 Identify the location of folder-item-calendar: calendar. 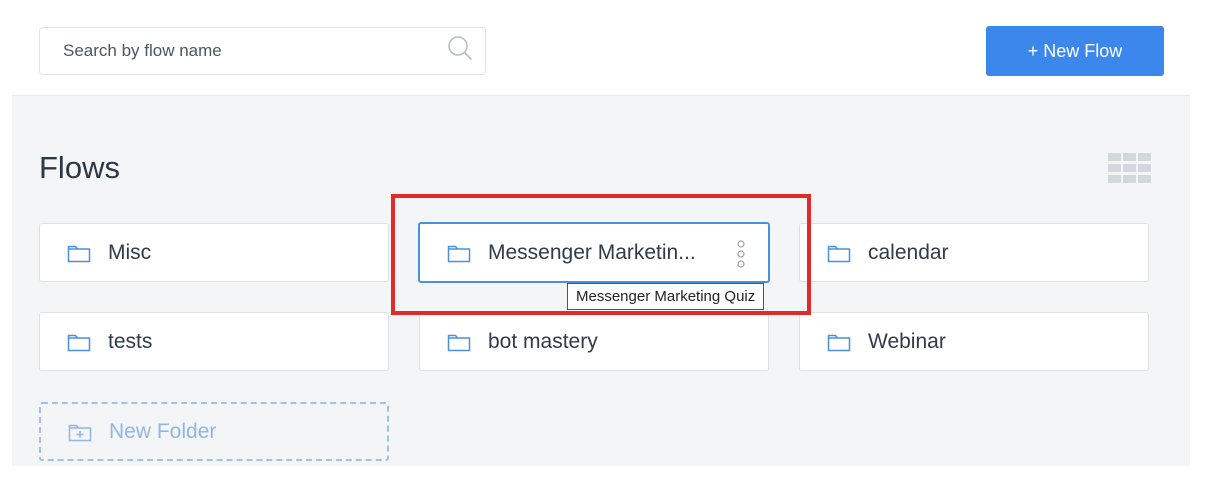
(974, 252).